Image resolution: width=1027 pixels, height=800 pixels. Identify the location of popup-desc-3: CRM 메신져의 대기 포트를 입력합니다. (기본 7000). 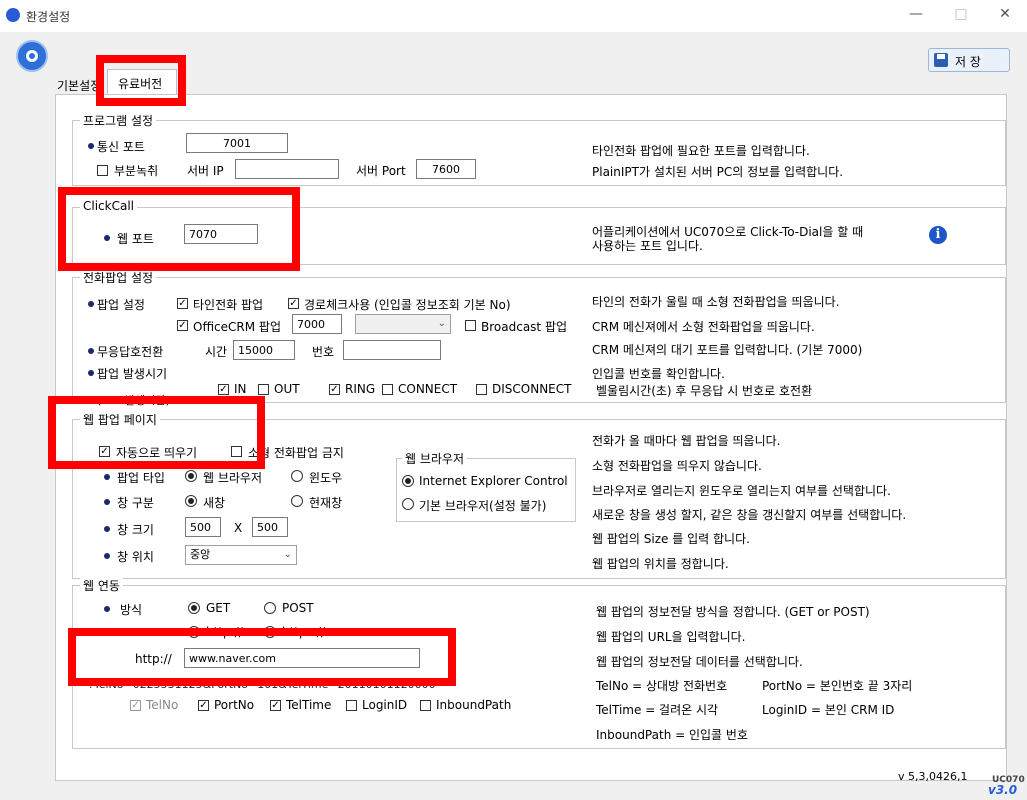
(727, 350).